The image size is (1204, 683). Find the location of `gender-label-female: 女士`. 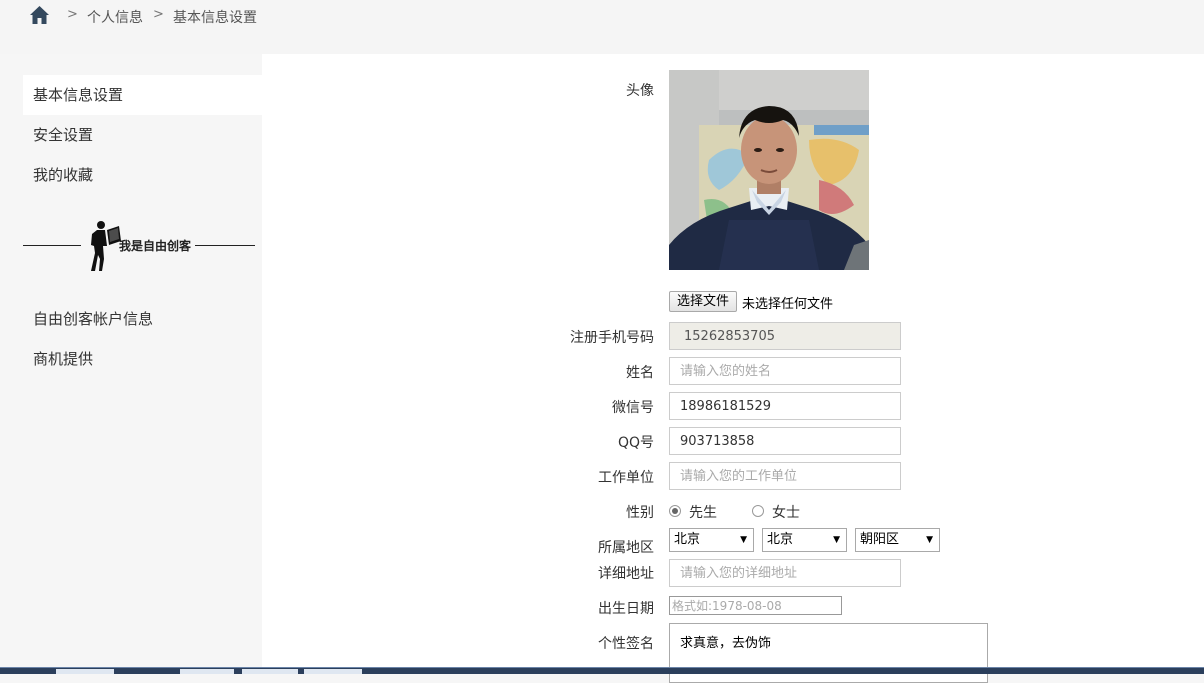

gender-label-female: 女士 is located at coordinates (786, 512).